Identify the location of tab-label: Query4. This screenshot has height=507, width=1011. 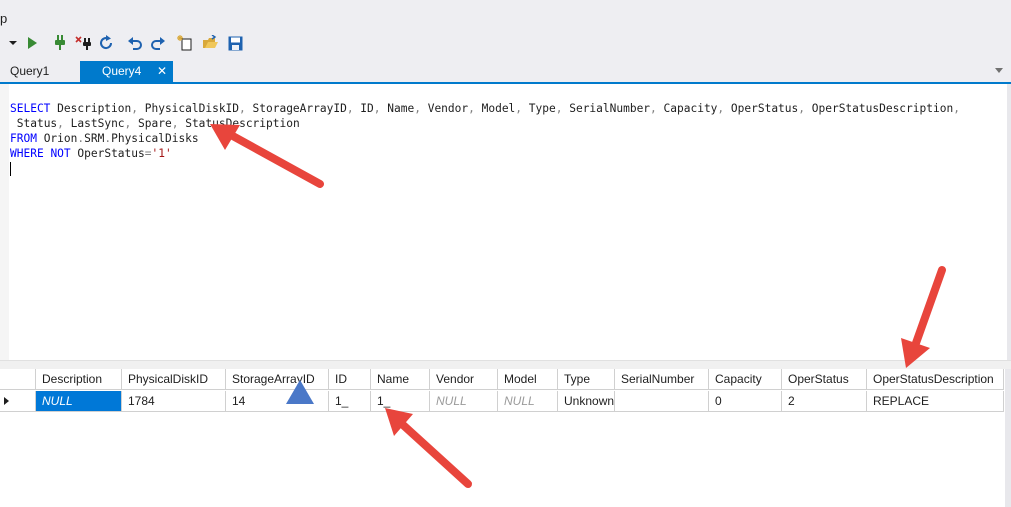
(122, 71).